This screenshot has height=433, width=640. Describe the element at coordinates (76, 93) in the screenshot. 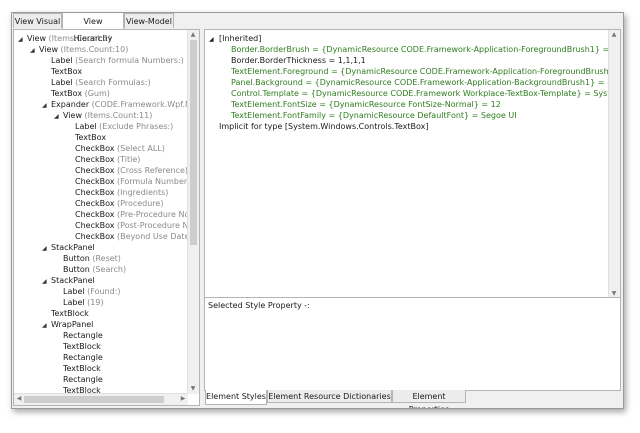

I see `tree-node: TextBox (Gum)` at that location.